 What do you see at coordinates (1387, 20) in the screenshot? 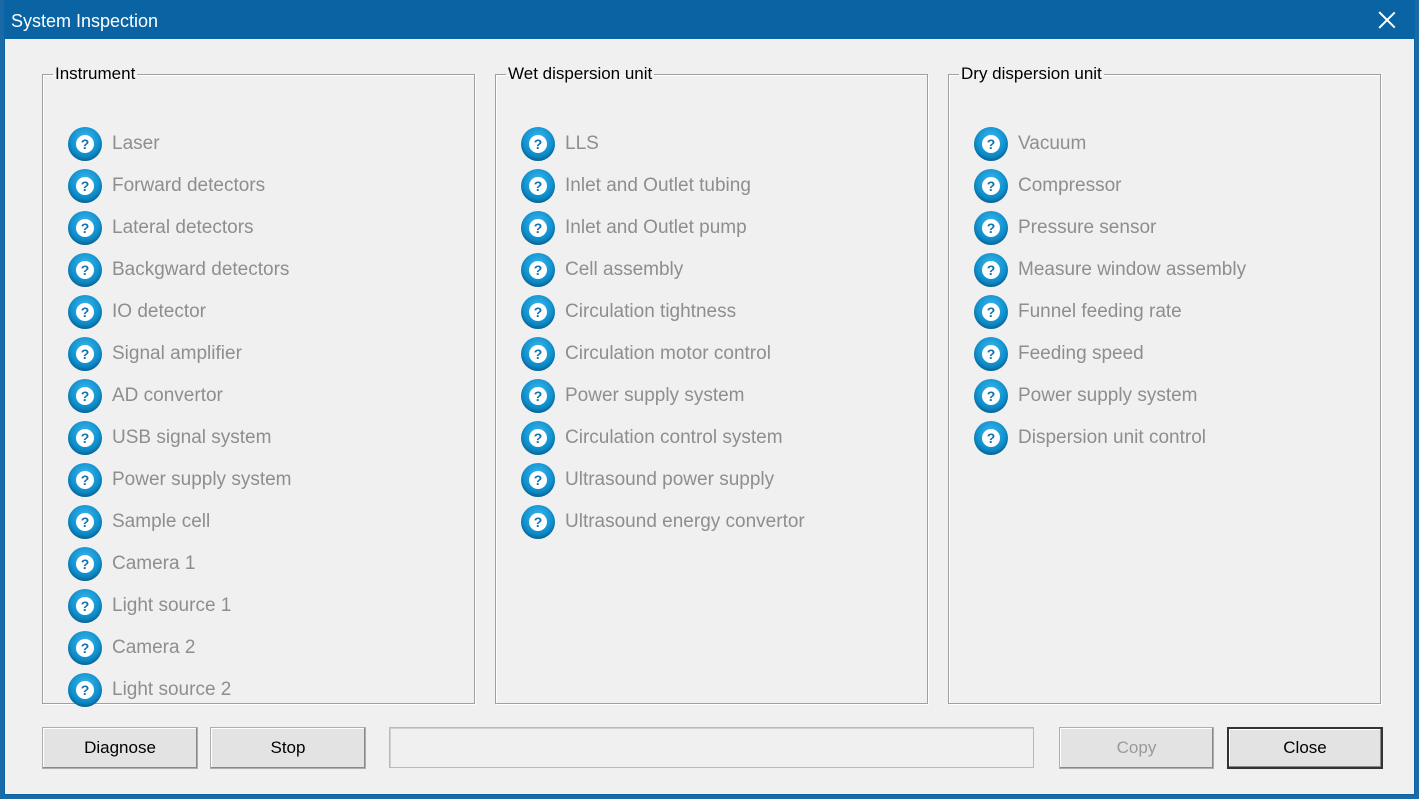
I see `close-icon` at bounding box center [1387, 20].